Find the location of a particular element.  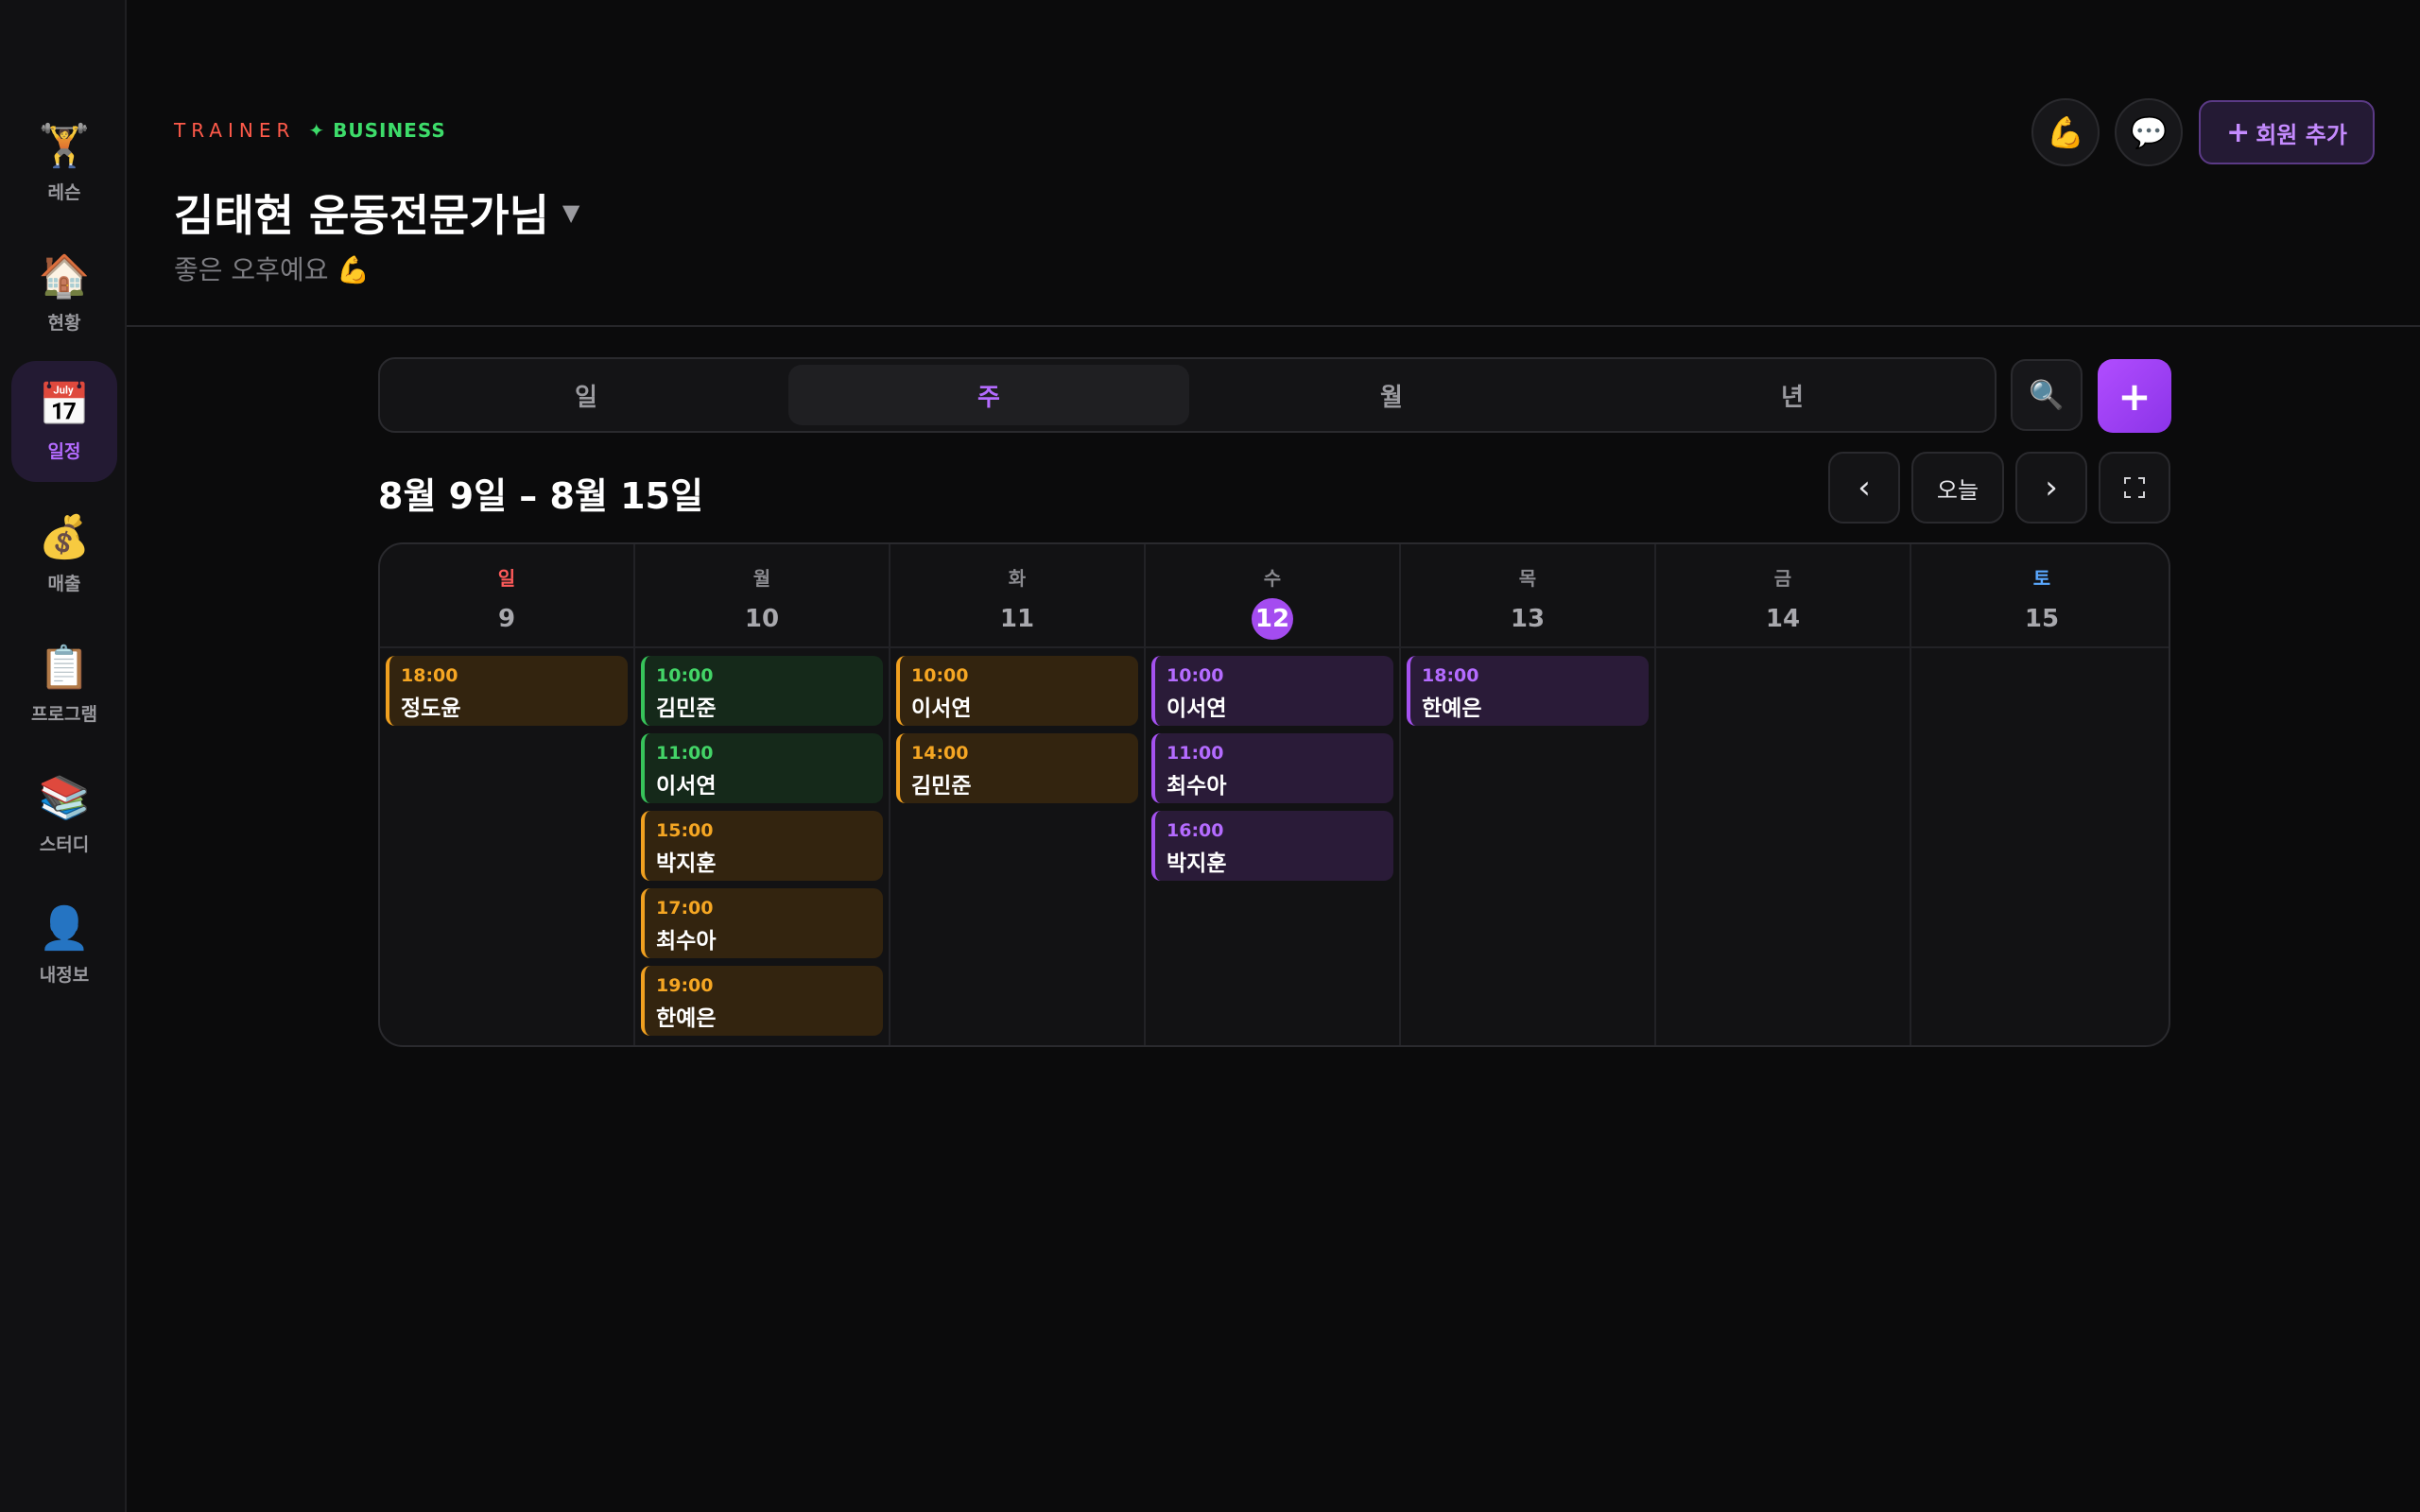

tab-year: 년 is located at coordinates (1793, 395).